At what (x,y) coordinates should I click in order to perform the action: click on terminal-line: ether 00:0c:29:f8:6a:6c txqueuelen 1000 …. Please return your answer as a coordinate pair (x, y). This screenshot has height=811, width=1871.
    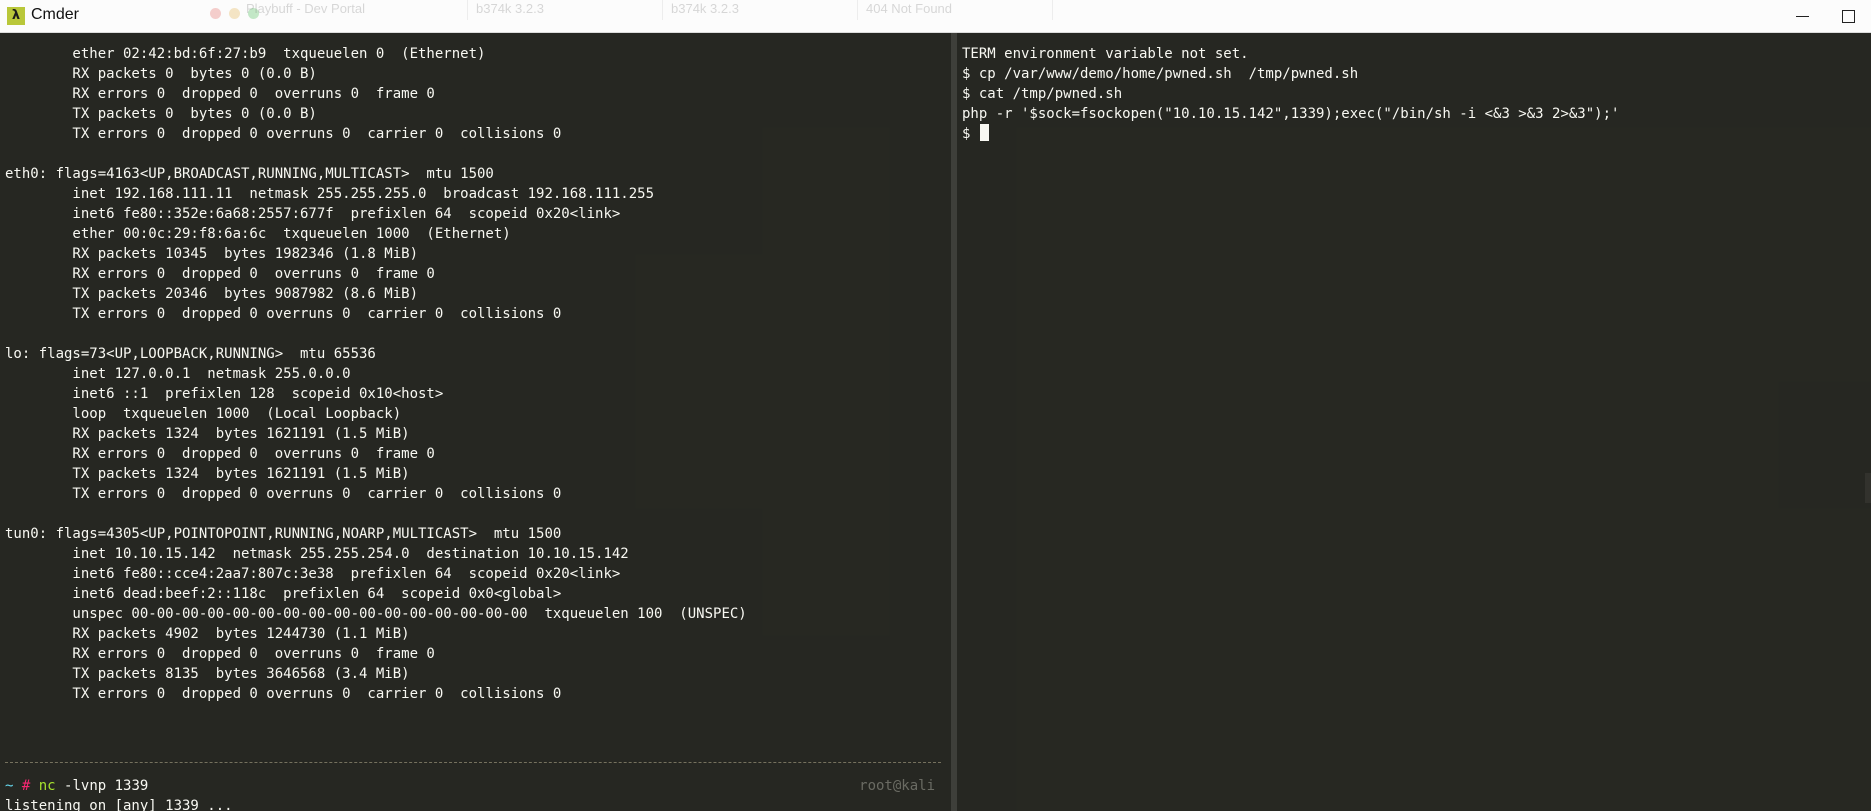
    Looking at the image, I should click on (258, 234).